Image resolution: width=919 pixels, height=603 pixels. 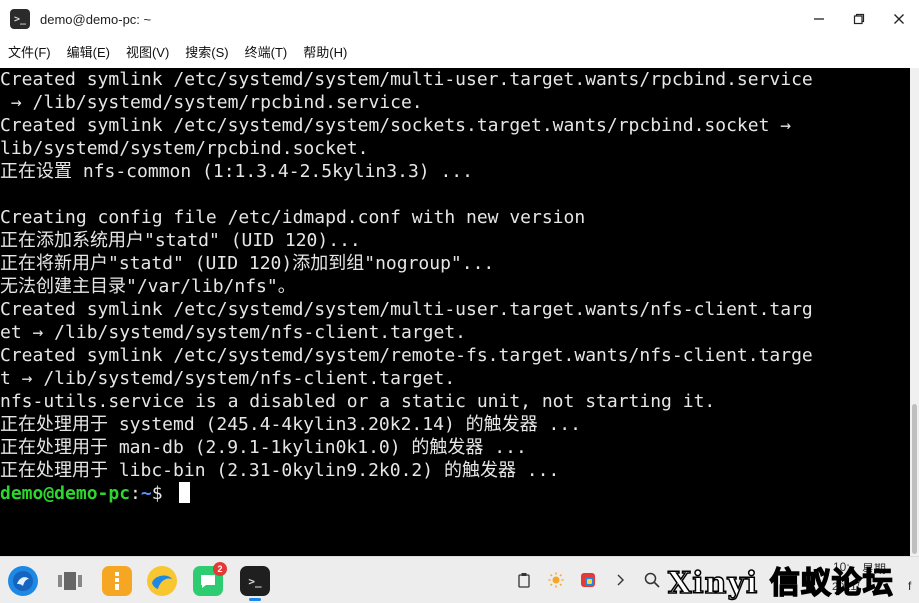 What do you see at coordinates (211, 102) in the screenshot?
I see `terminal-line: → /lib/systemd/system/rpcbind.service.` at bounding box center [211, 102].